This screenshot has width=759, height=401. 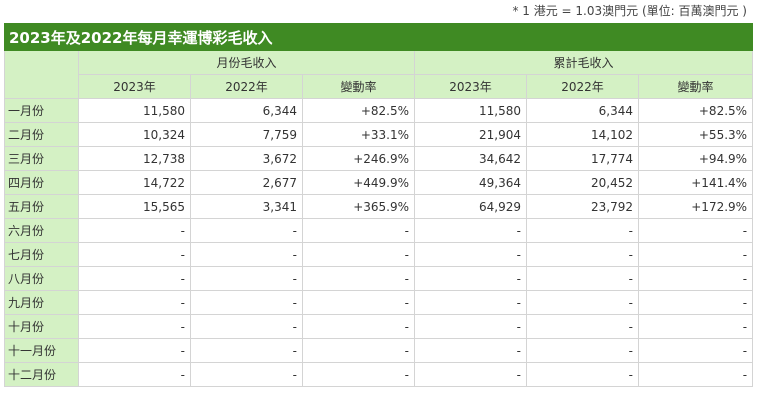 I want to click on table-row: 十一月份 - - - - - -, so click(x=379, y=350).